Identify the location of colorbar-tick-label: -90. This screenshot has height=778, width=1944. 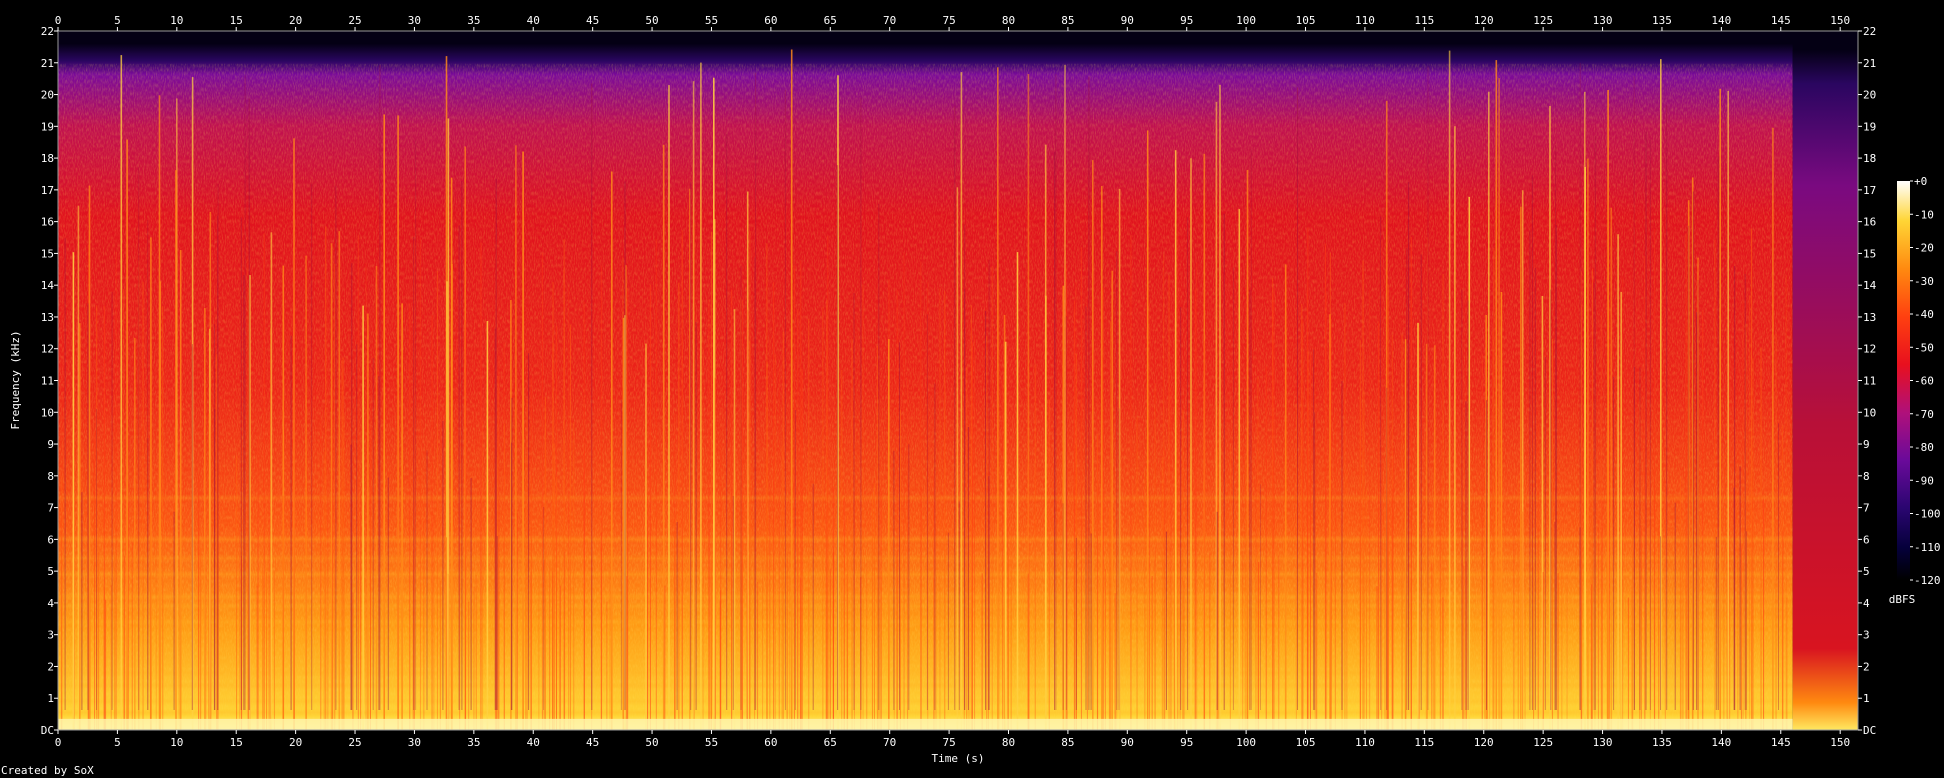
(1924, 480).